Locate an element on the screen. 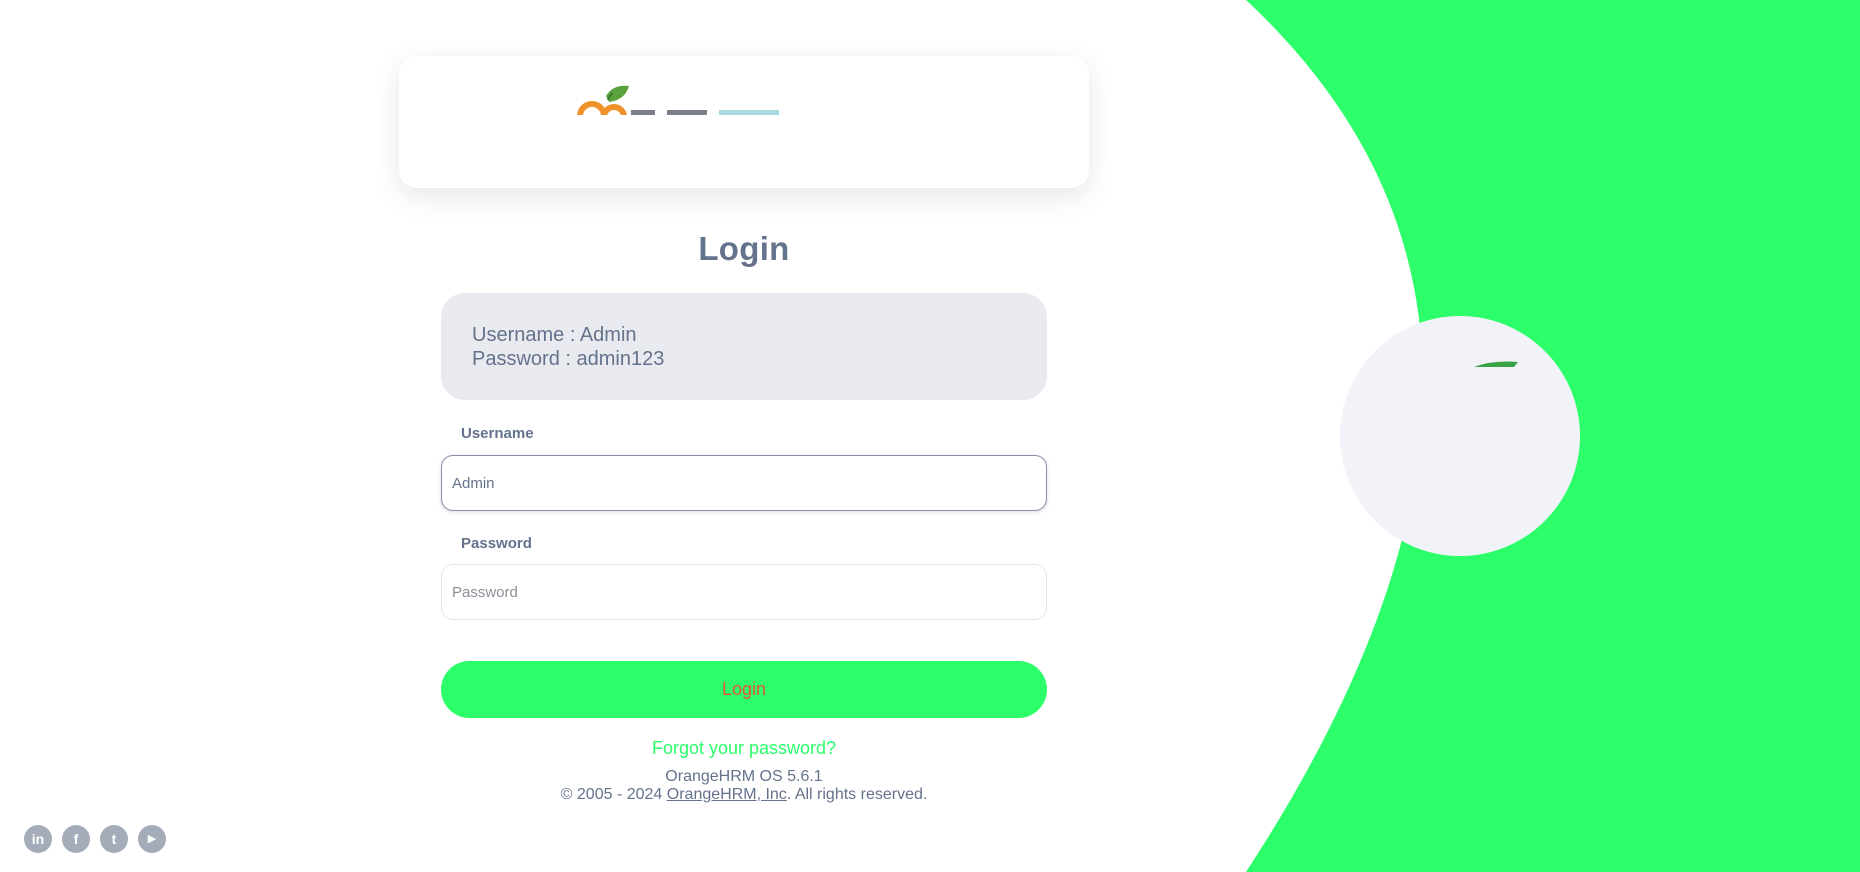 The image size is (1860, 872). orangehrm-logo is located at coordinates (696, 128).